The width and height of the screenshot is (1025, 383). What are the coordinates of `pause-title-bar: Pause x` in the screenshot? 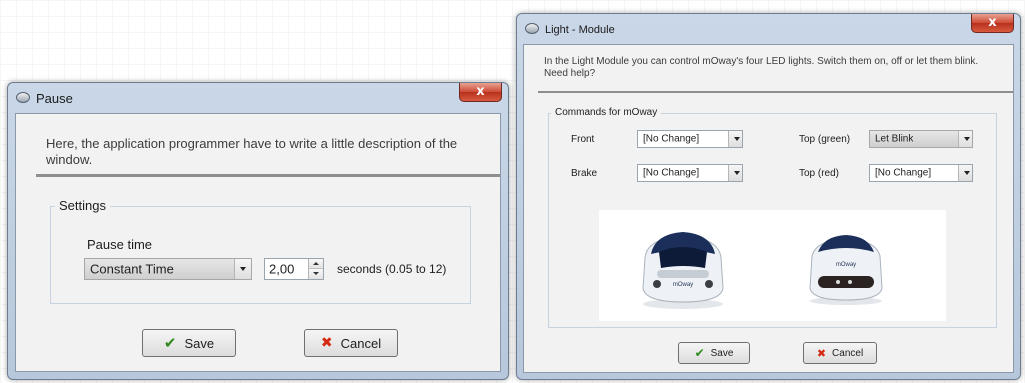 It's located at (258, 98).